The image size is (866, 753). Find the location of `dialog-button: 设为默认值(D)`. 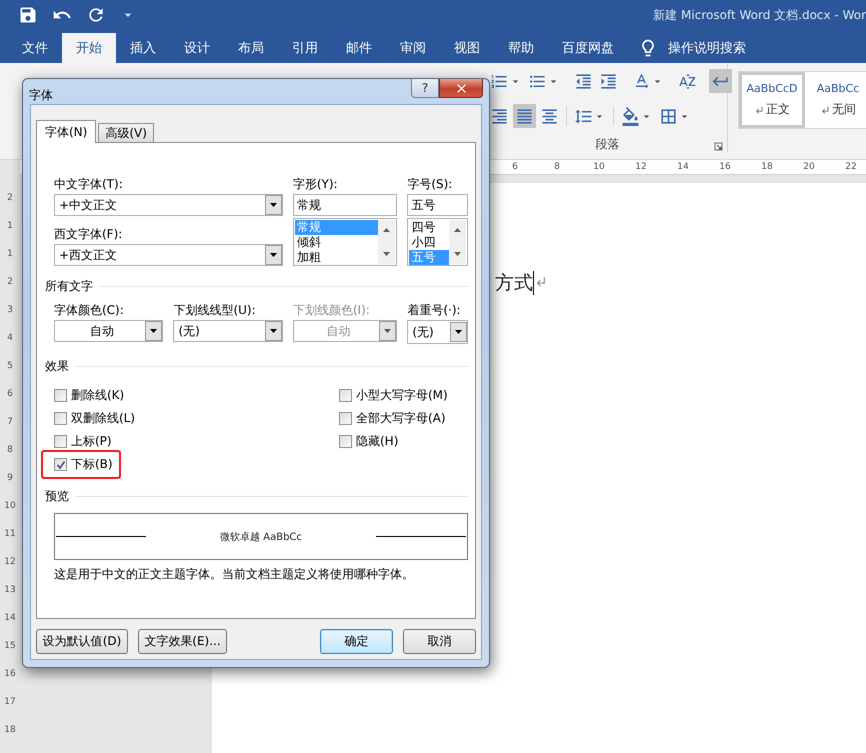

dialog-button: 设为默认值(D) is located at coordinates (82, 641).